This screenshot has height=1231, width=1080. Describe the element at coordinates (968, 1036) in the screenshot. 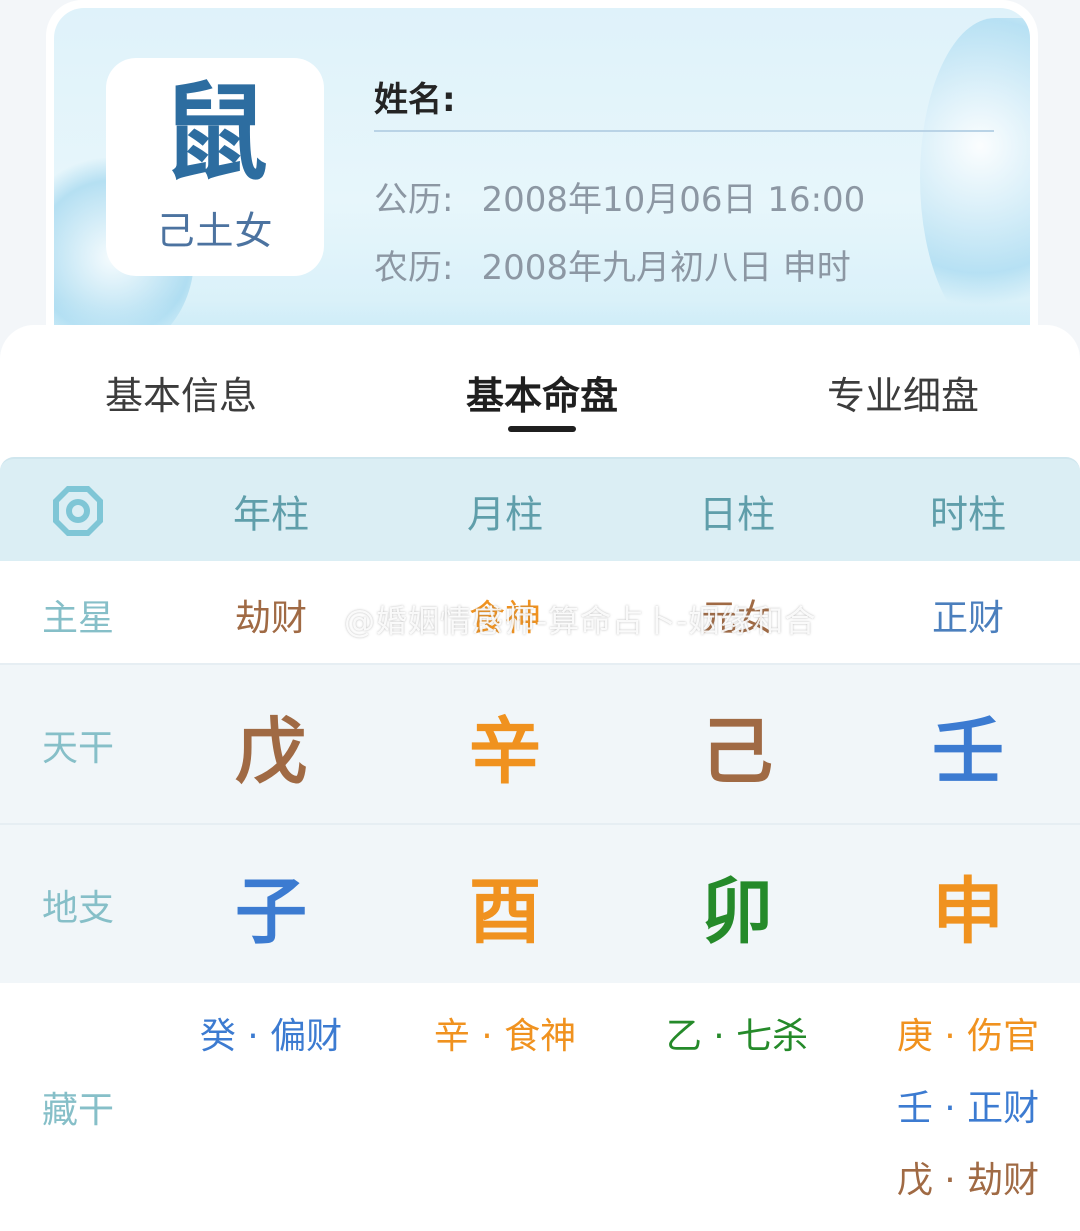

I see `hidden-stem-hour-1: 庚 · 伤官` at that location.